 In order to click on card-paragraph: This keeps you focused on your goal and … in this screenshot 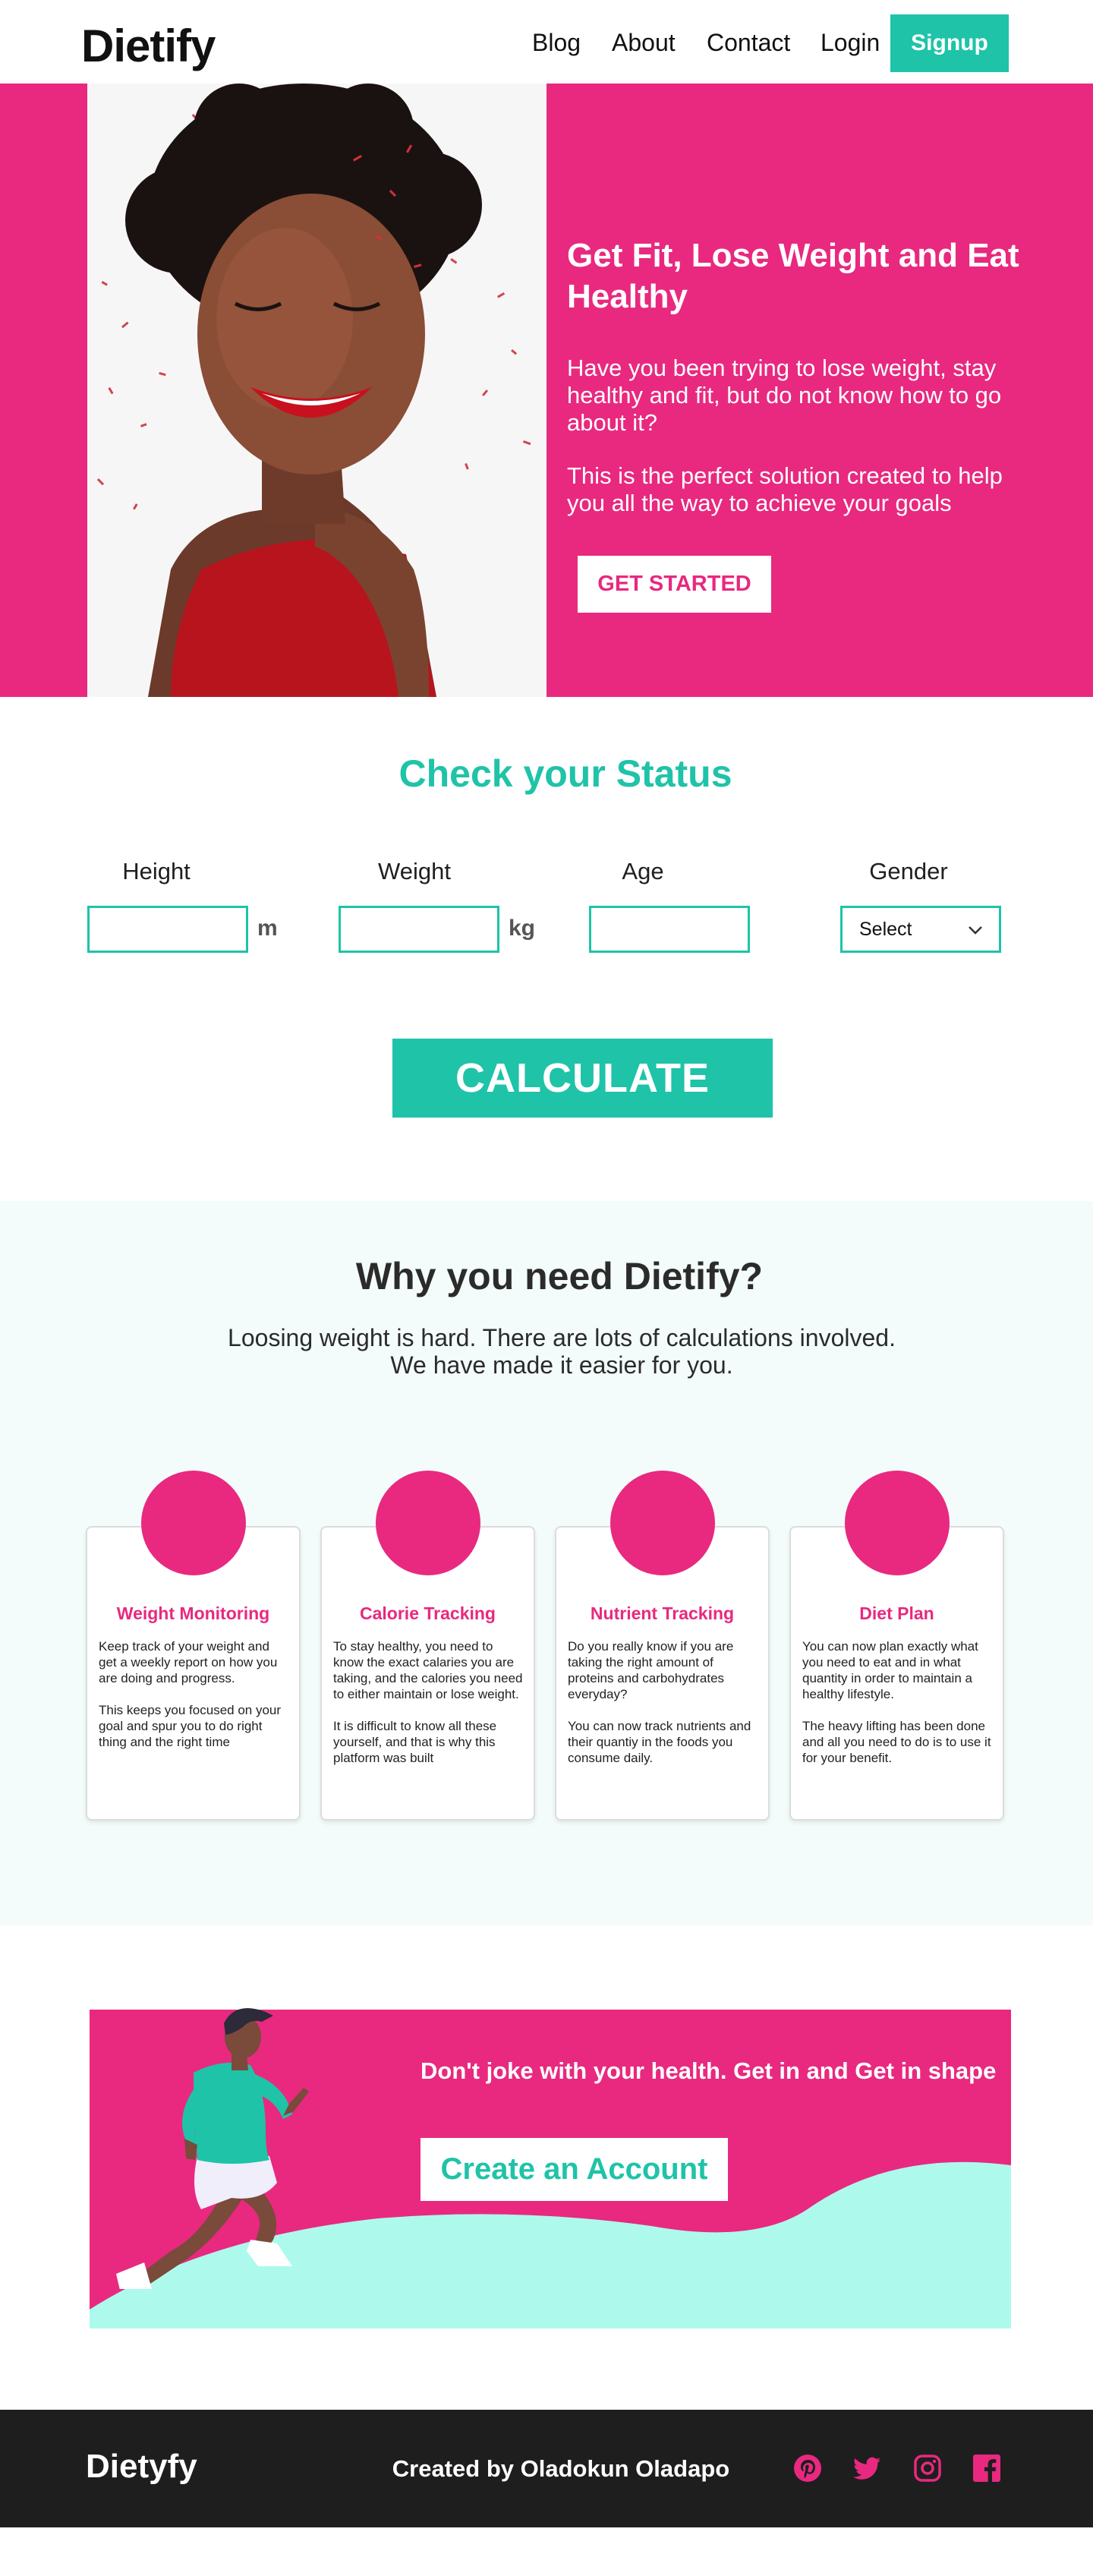, I will do `click(190, 1726)`.